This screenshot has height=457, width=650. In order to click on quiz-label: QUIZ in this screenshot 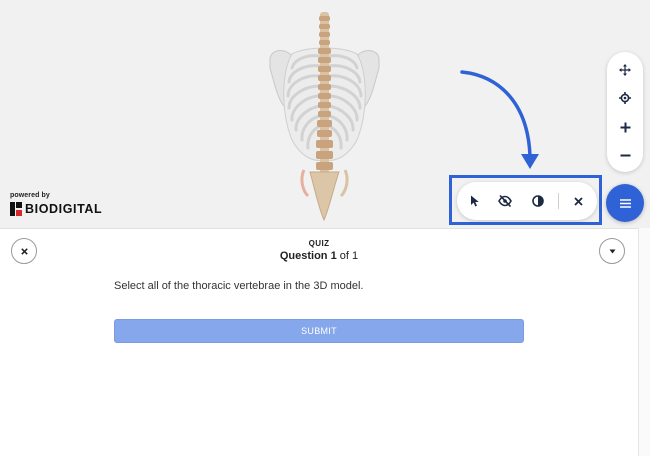, I will do `click(319, 243)`.